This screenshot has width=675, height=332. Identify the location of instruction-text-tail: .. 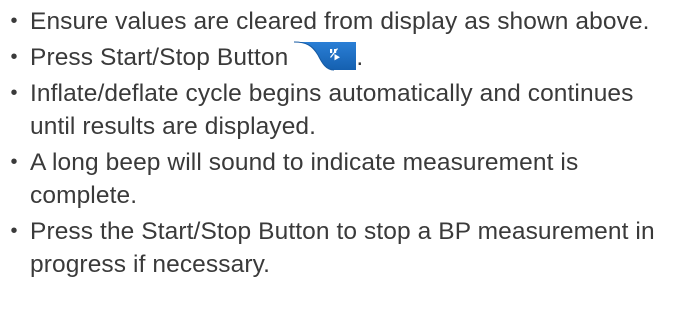
(360, 57).